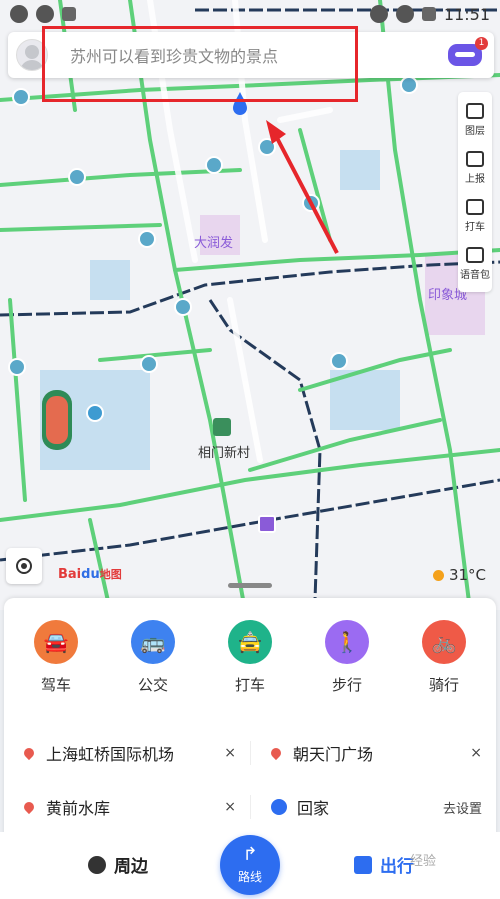 This screenshot has height=899, width=500. Describe the element at coordinates (475, 159) in the screenshot. I see `edit-report-icon` at that location.